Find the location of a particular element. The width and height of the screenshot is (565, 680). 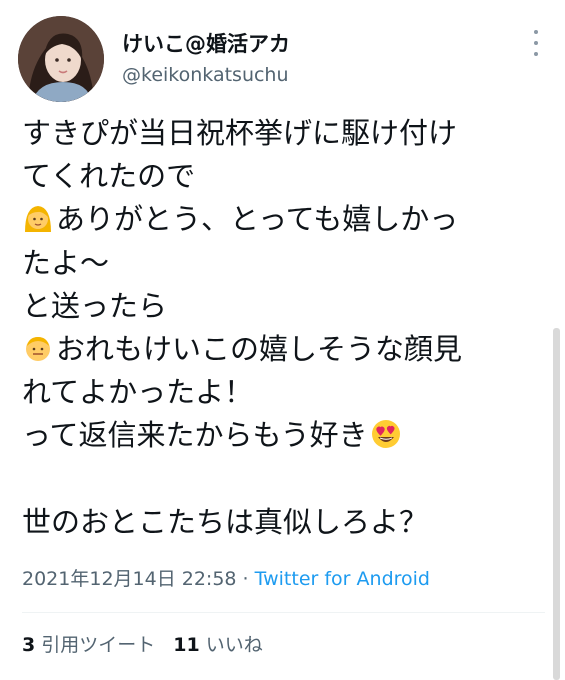

tweet-meta: 2021年12月14日 22:58 · Twitter for Android is located at coordinates (226, 577).